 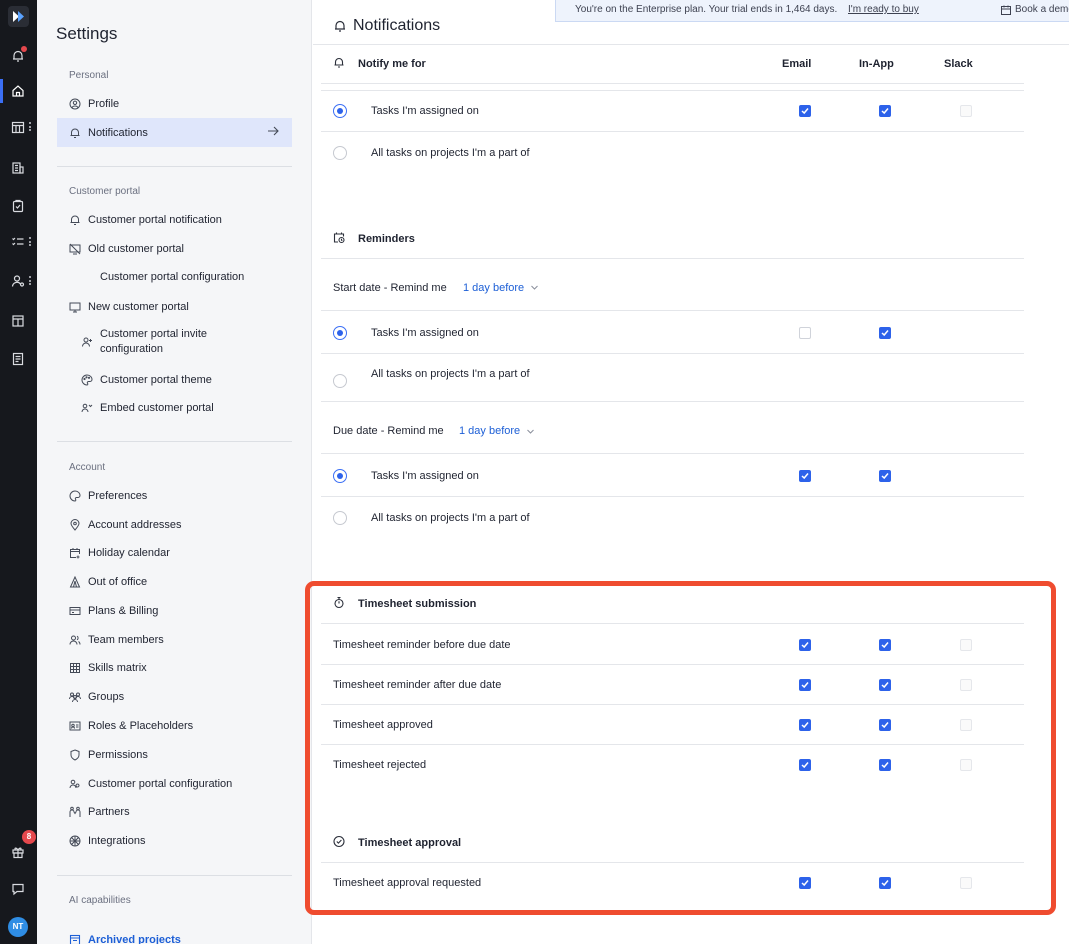 What do you see at coordinates (174, 841) in the screenshot?
I see `sidebar-item-integrations: Integrations` at bounding box center [174, 841].